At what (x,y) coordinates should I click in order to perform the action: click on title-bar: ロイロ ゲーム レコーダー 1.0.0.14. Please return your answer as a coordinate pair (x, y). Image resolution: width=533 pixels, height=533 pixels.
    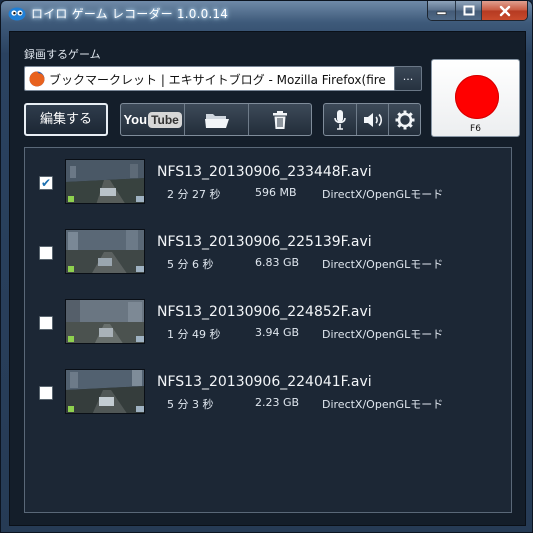
    Looking at the image, I should click on (267, 14).